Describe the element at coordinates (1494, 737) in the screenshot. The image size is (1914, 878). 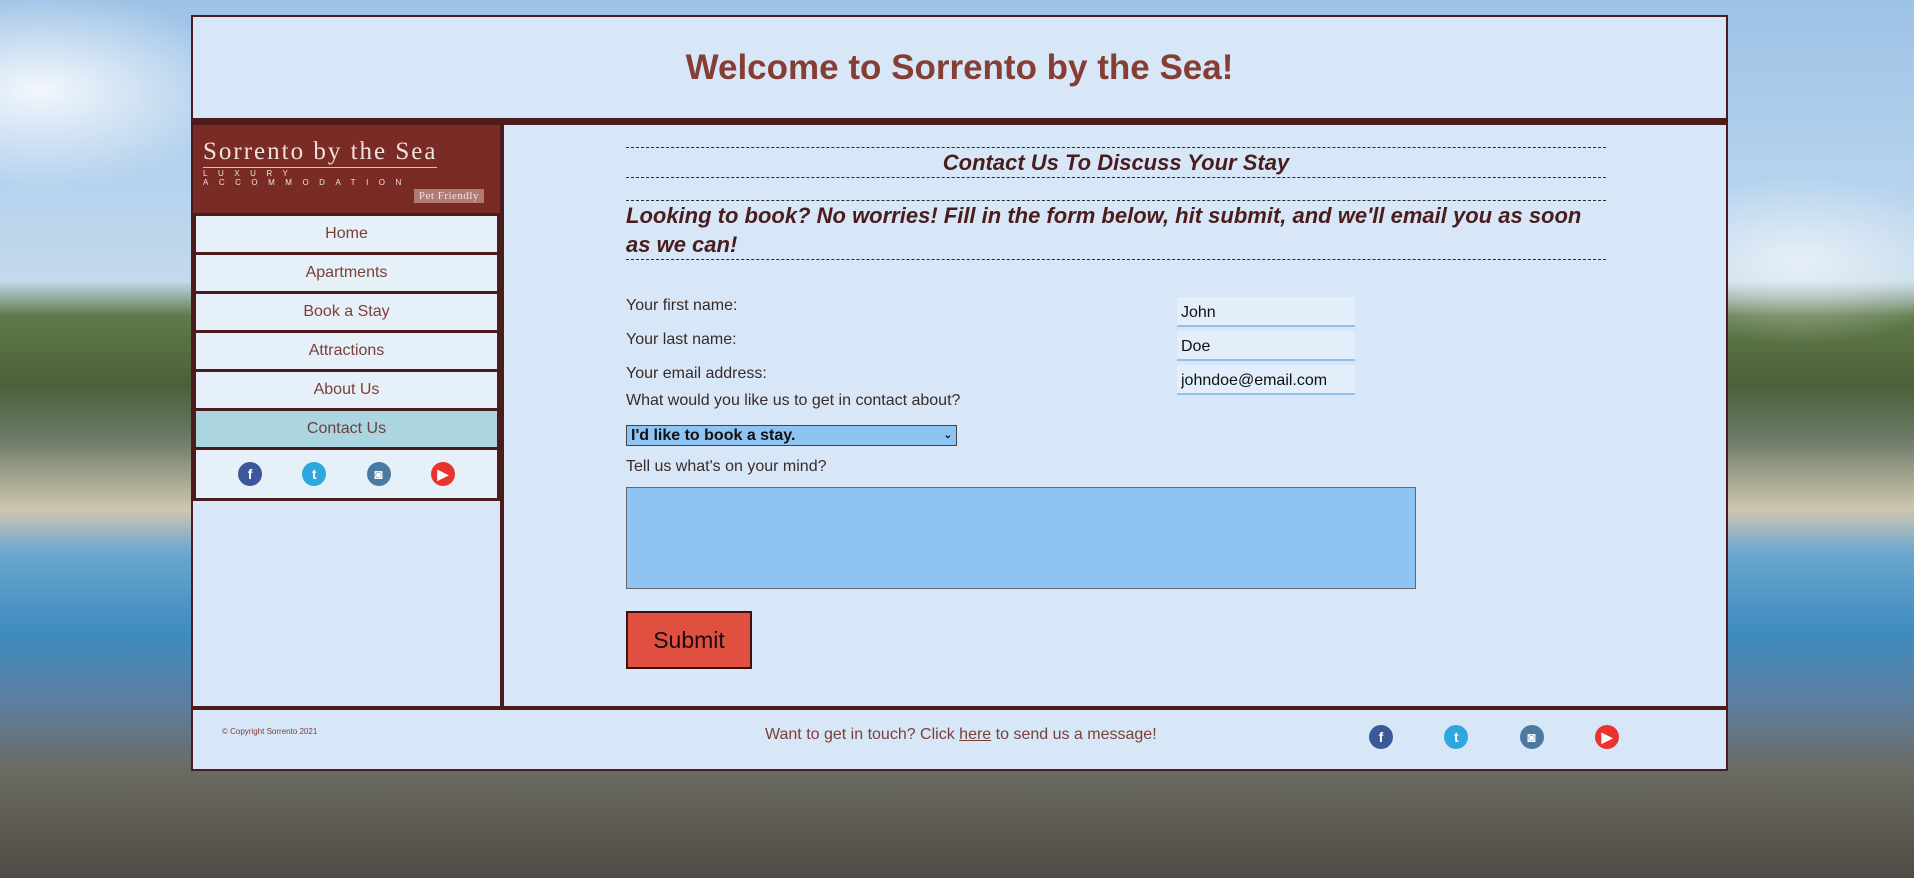
I see `footer-social-links: f t ◙ ▶` at that location.